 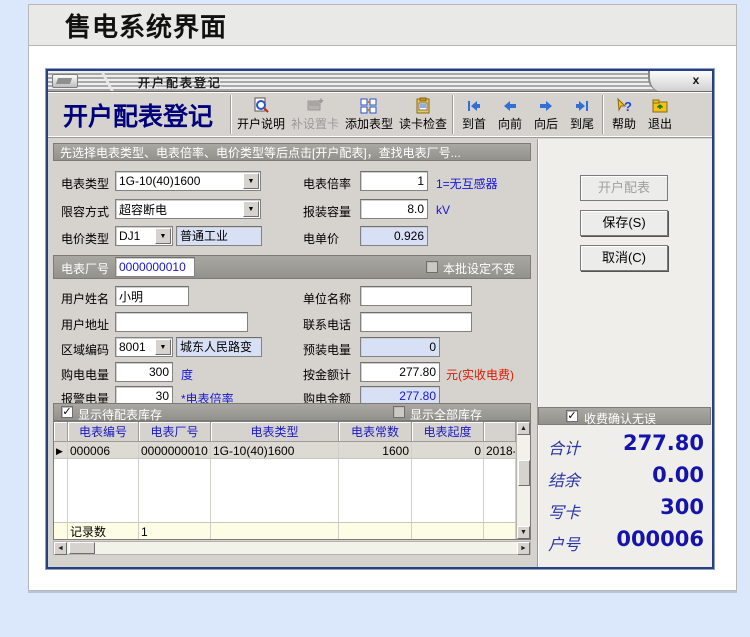 What do you see at coordinates (416, 296) in the screenshot?
I see `org-name-input` at bounding box center [416, 296].